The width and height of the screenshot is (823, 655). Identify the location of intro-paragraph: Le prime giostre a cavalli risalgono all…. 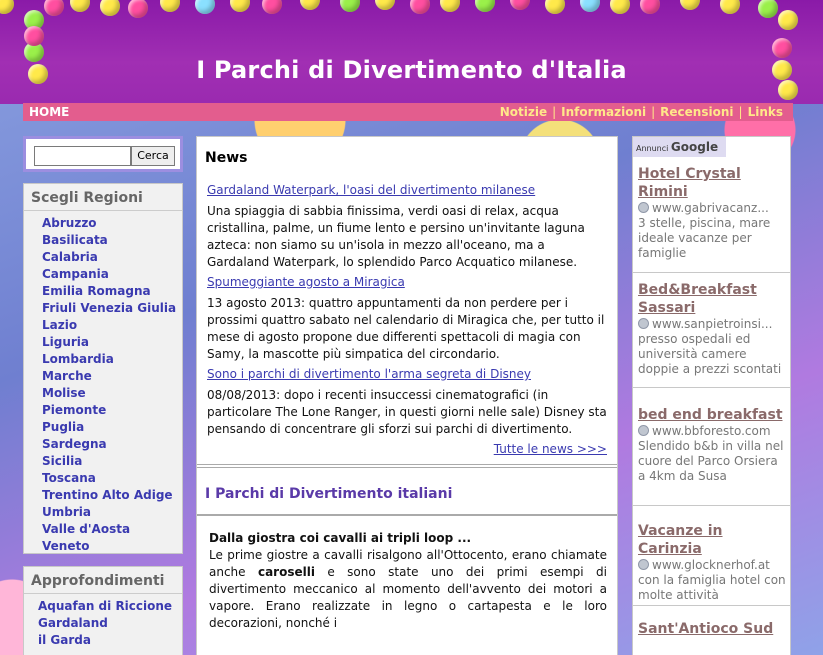
(408, 589).